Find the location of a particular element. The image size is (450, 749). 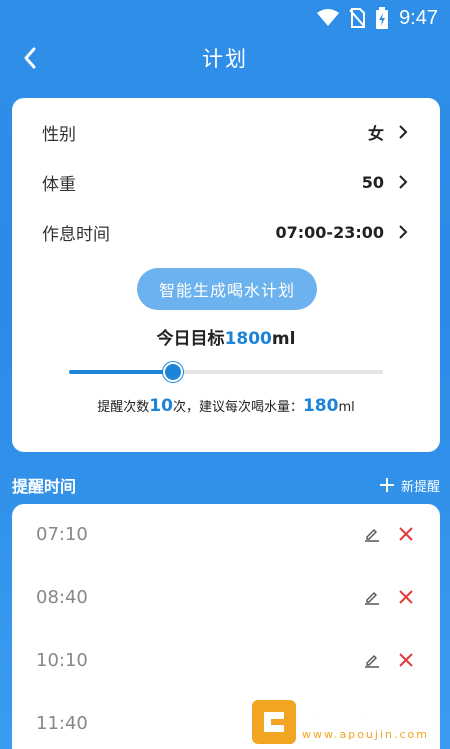

list-item: 07:10 is located at coordinates (226, 534).